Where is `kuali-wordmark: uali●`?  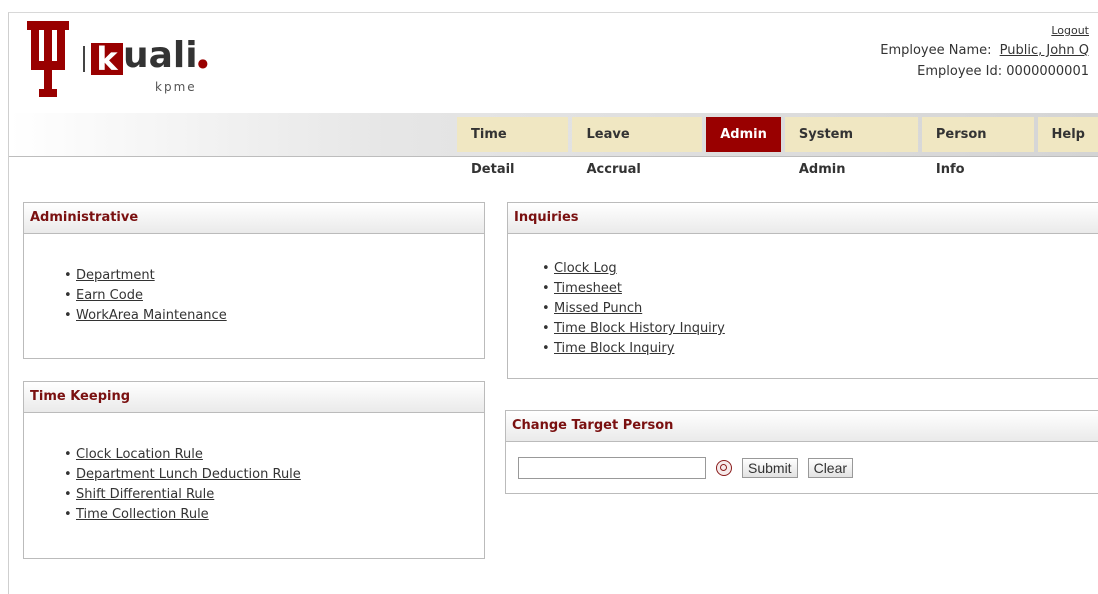 kuali-wordmark: uali● is located at coordinates (166, 55).